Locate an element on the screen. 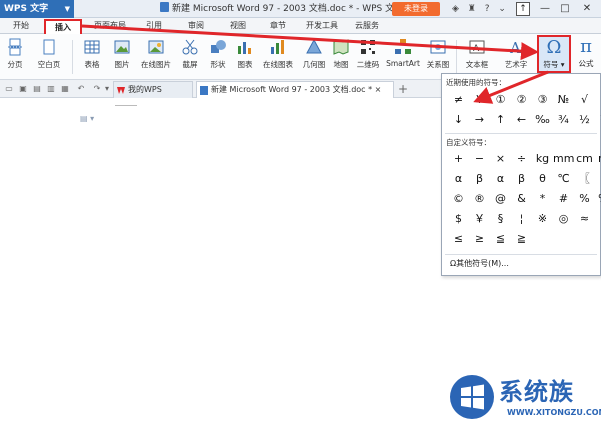 The height and width of the screenshot is (426, 601). online-chart-button: 在线图表 is located at coordinates (278, 58).